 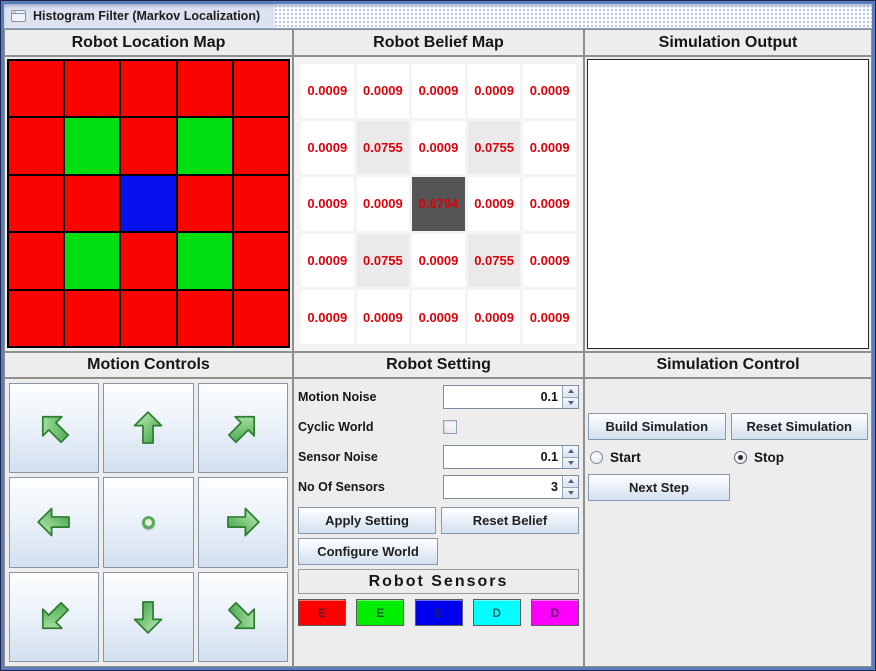 I want to click on simulation-output-area, so click(x=728, y=204).